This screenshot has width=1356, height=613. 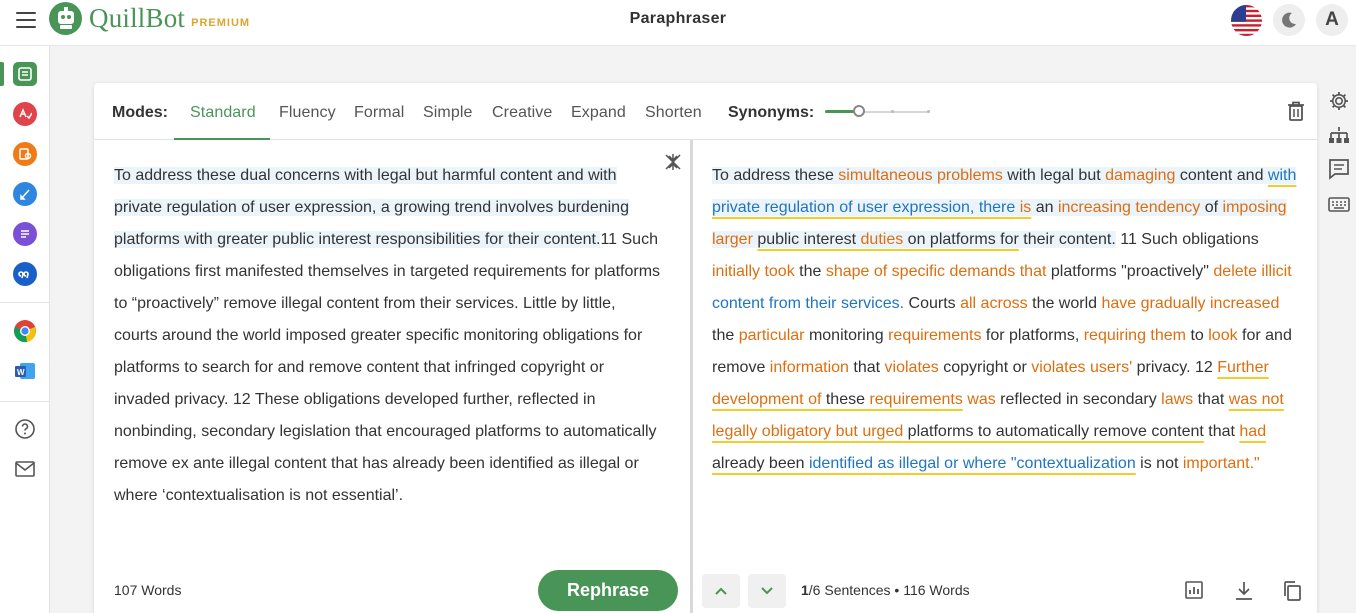 What do you see at coordinates (1252, 431) in the screenshot?
I see `output-segment: had` at bounding box center [1252, 431].